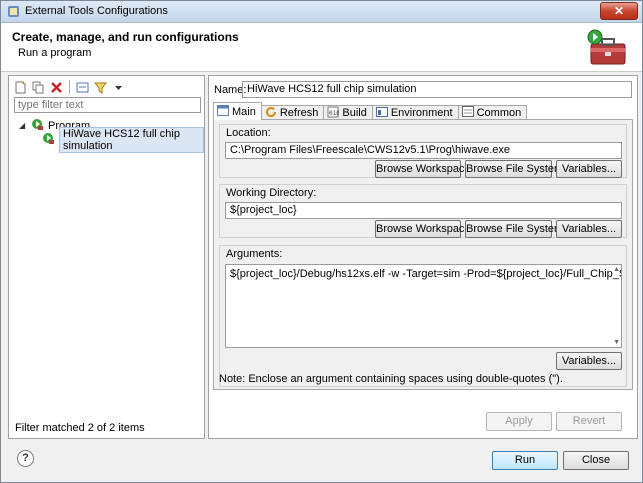 The height and width of the screenshot is (483, 643). Describe the element at coordinates (131, 139) in the screenshot. I see `tree-item-label: HiWave HCS12 full chip simulation` at that location.